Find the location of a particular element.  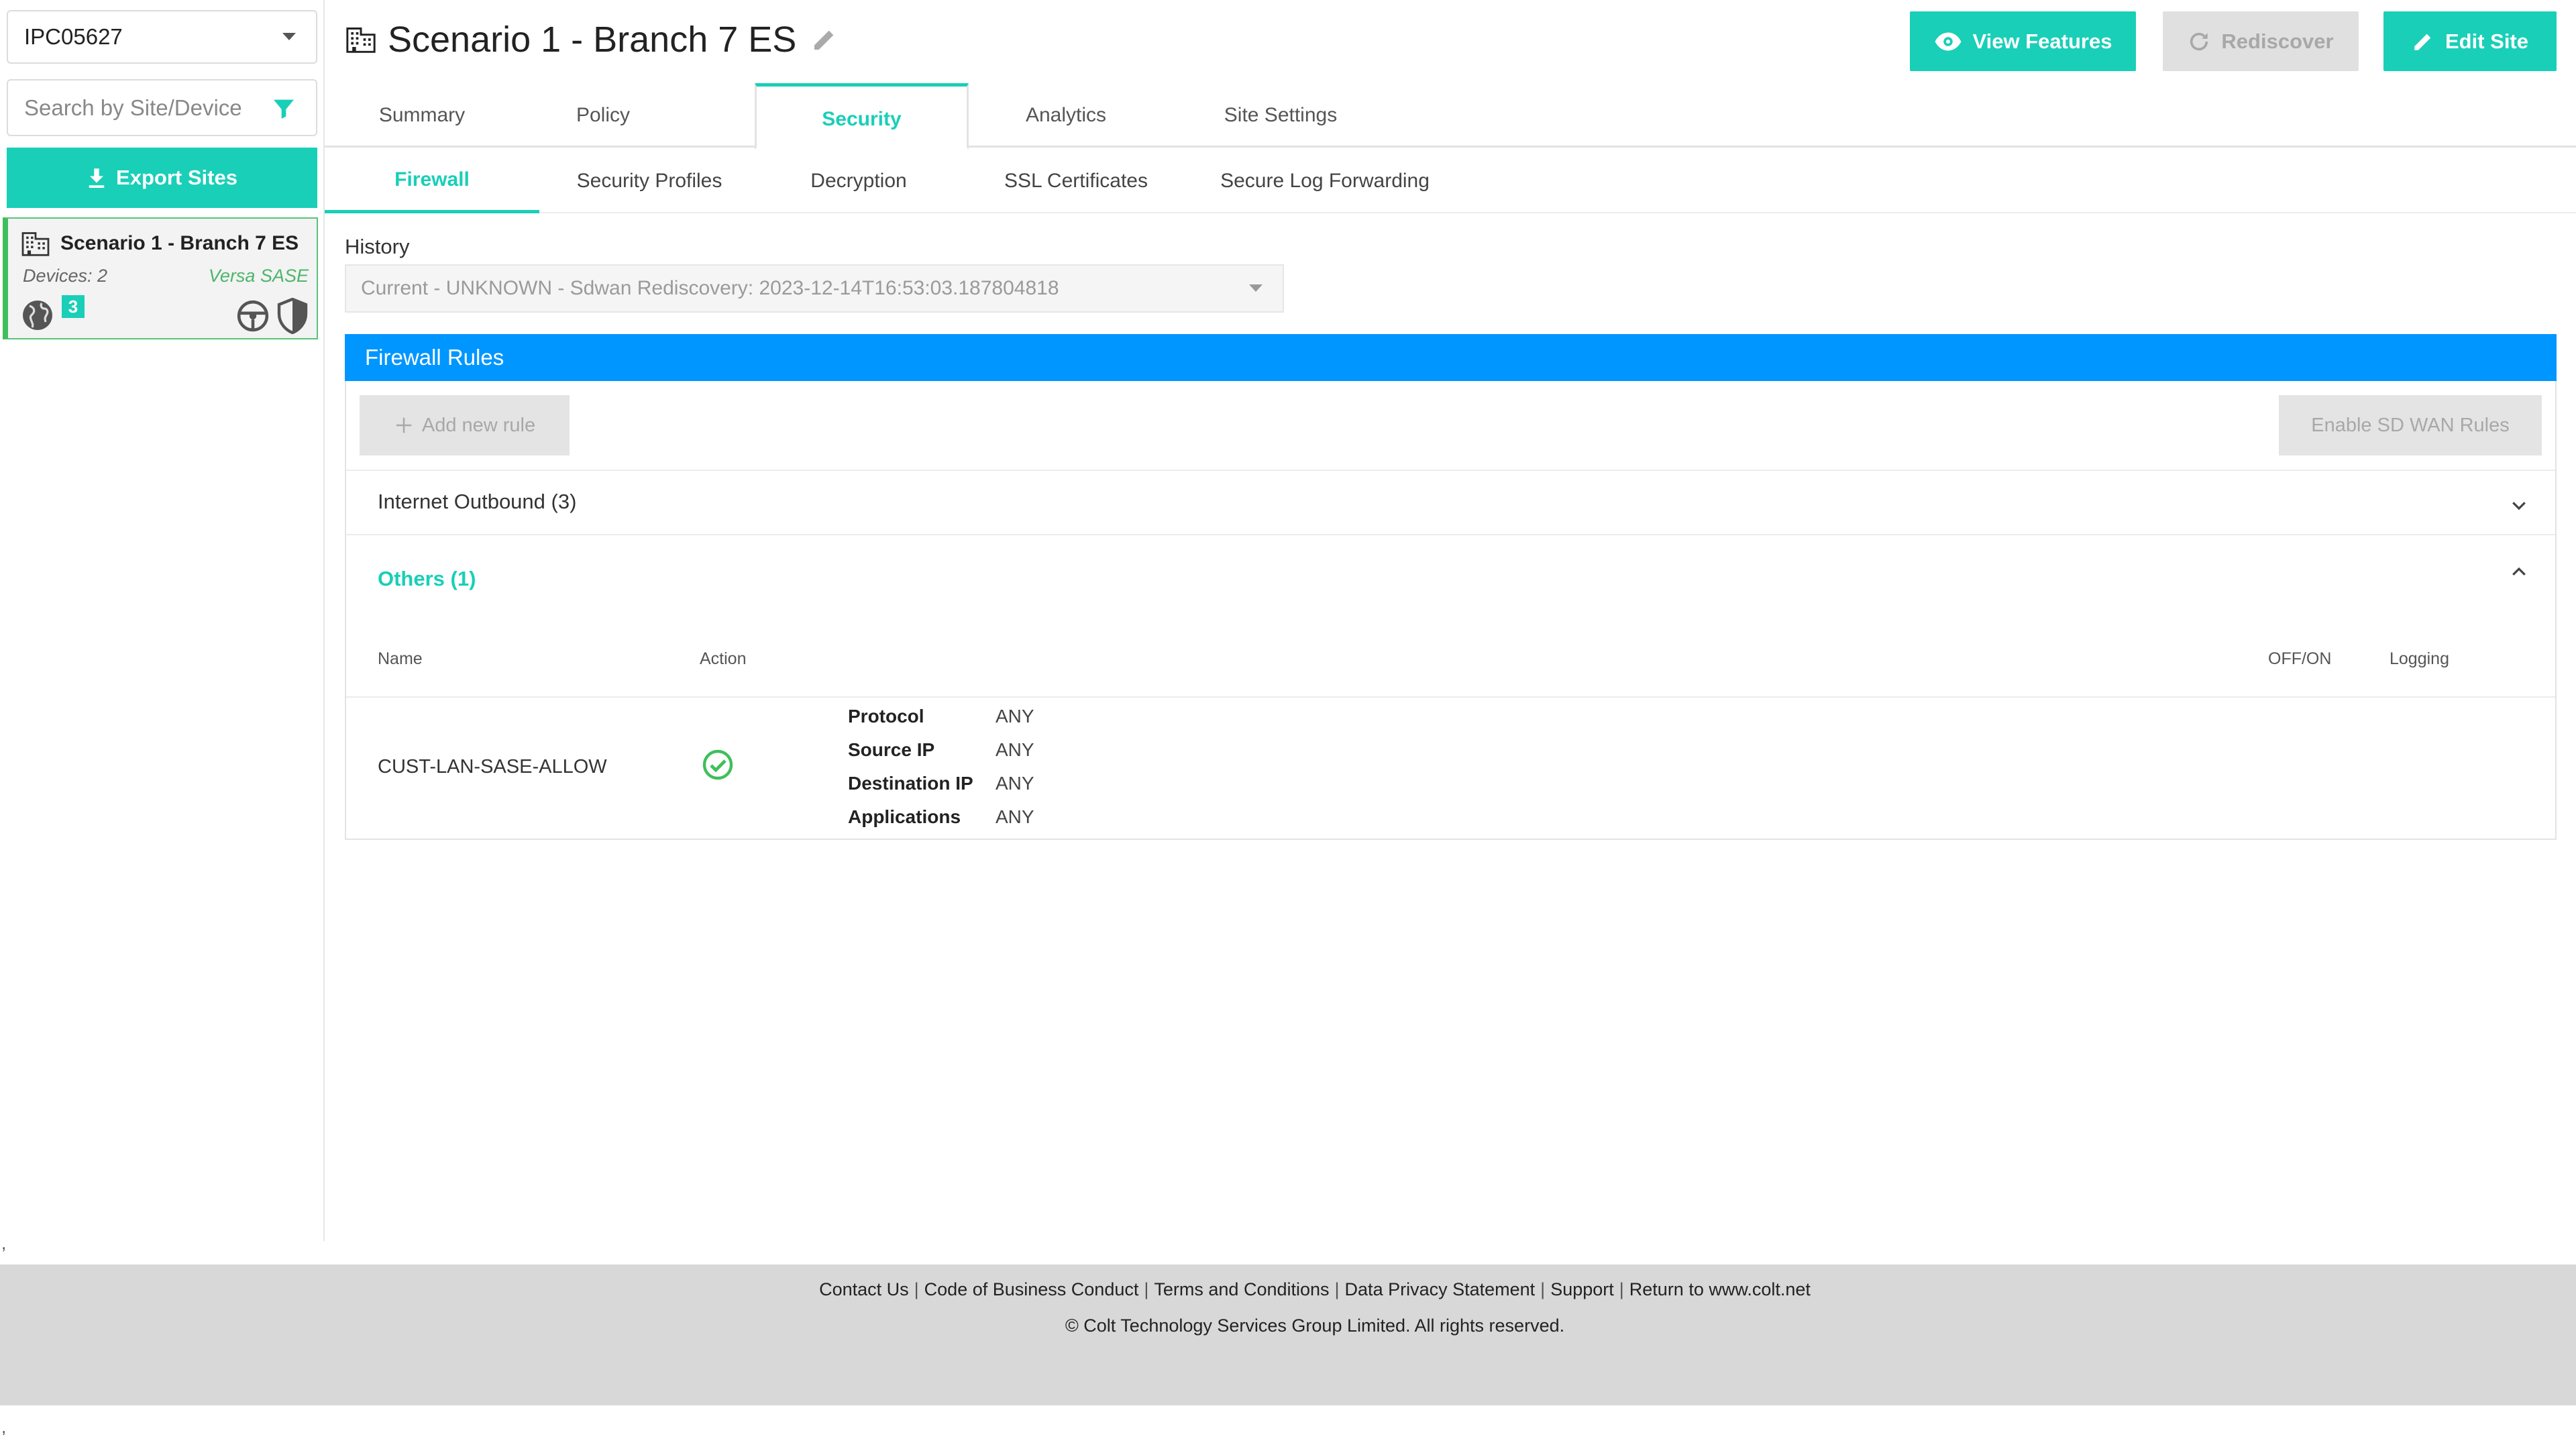

subtab-security-profiles: Security Profiles is located at coordinates (649, 181).